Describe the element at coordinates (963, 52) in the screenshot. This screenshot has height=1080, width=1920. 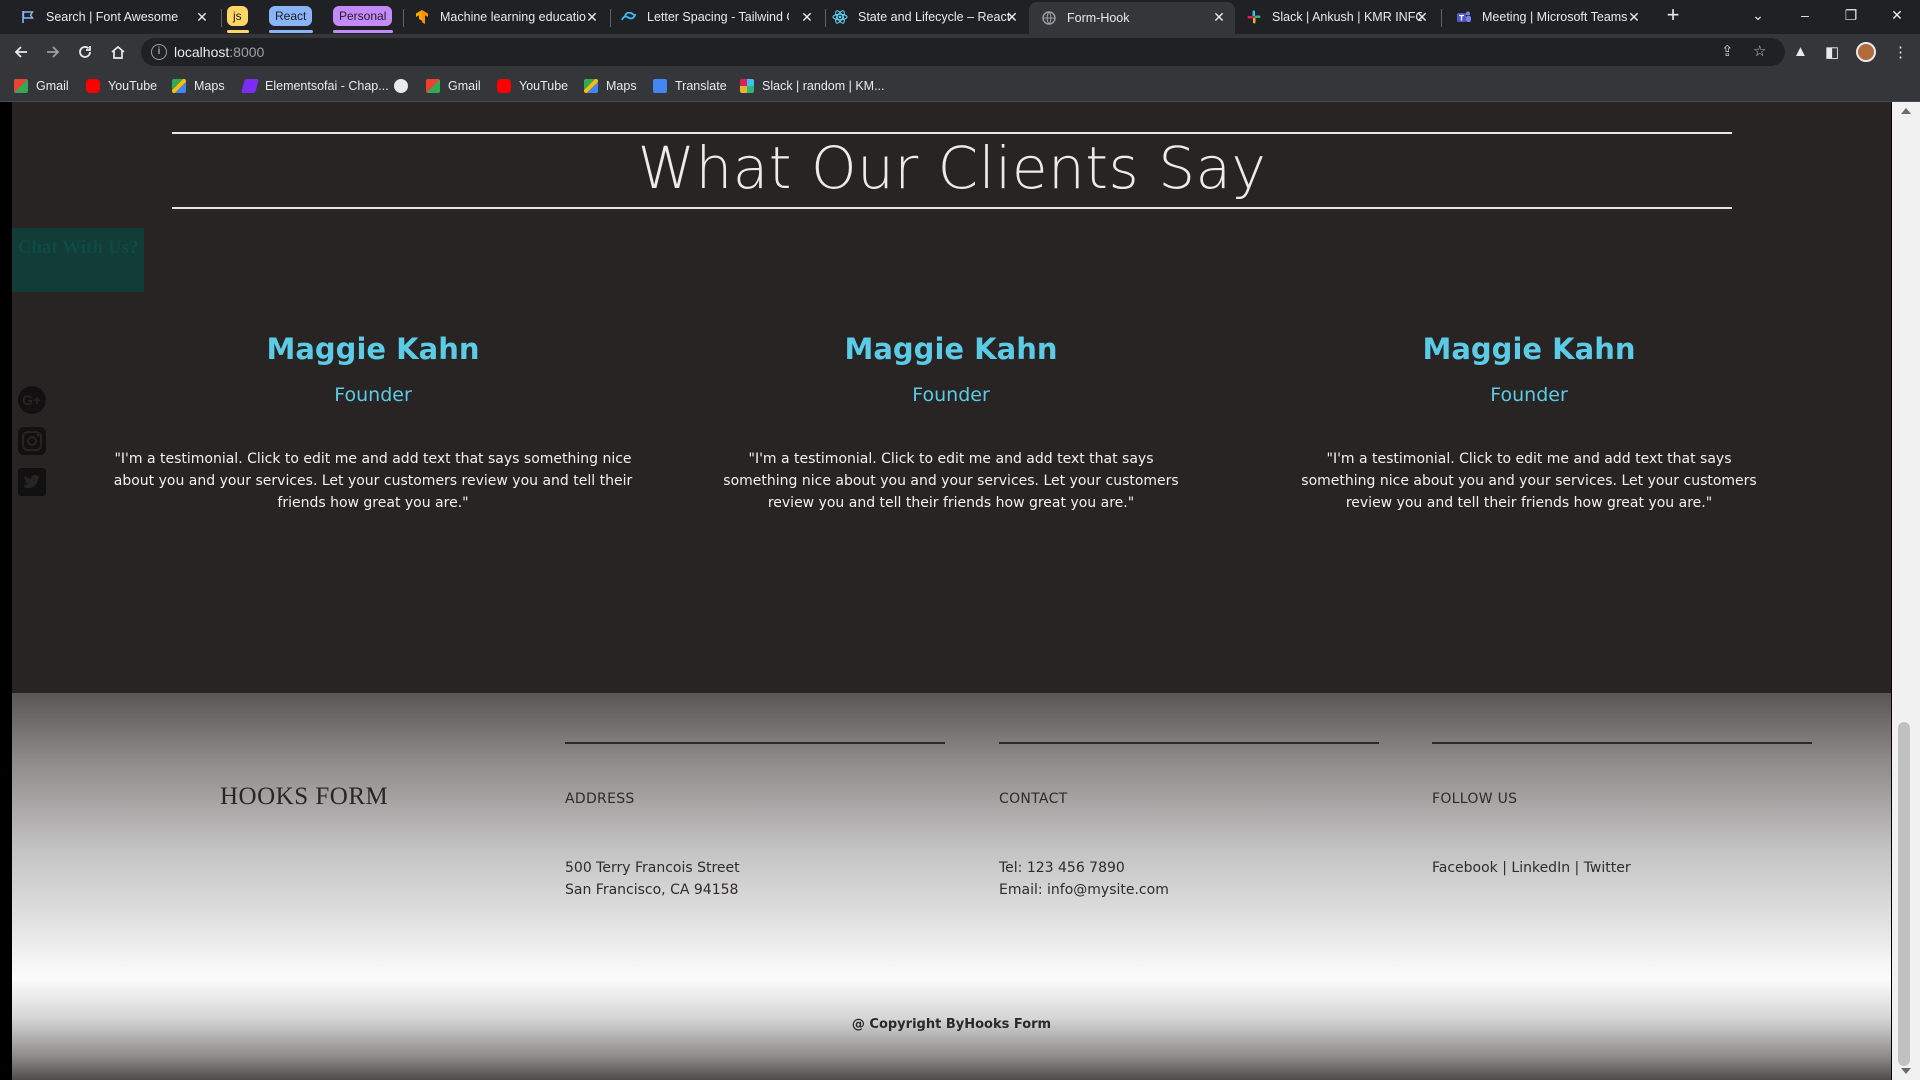
I see `address-bar: i localhost:8000 ⇪ ☆` at that location.